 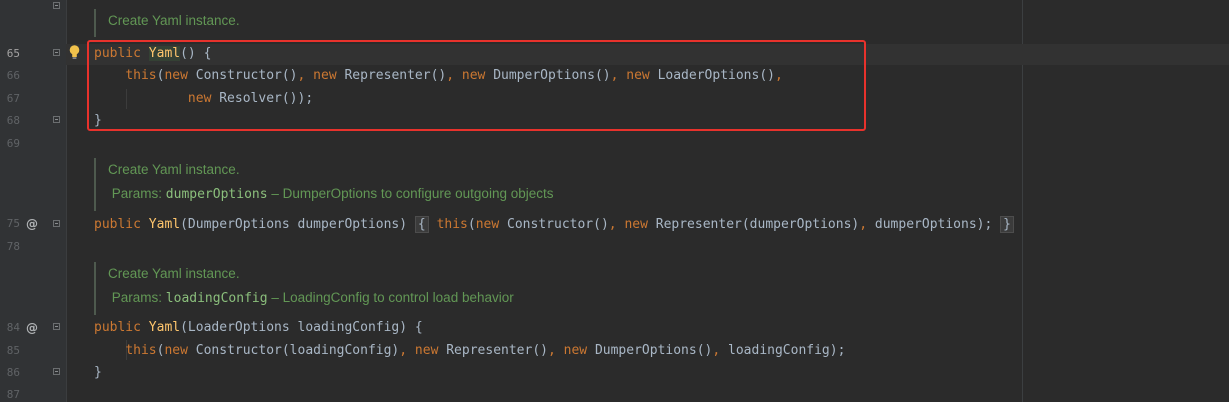 What do you see at coordinates (216, 298) in the screenshot?
I see `param-name: loadingConfig` at bounding box center [216, 298].